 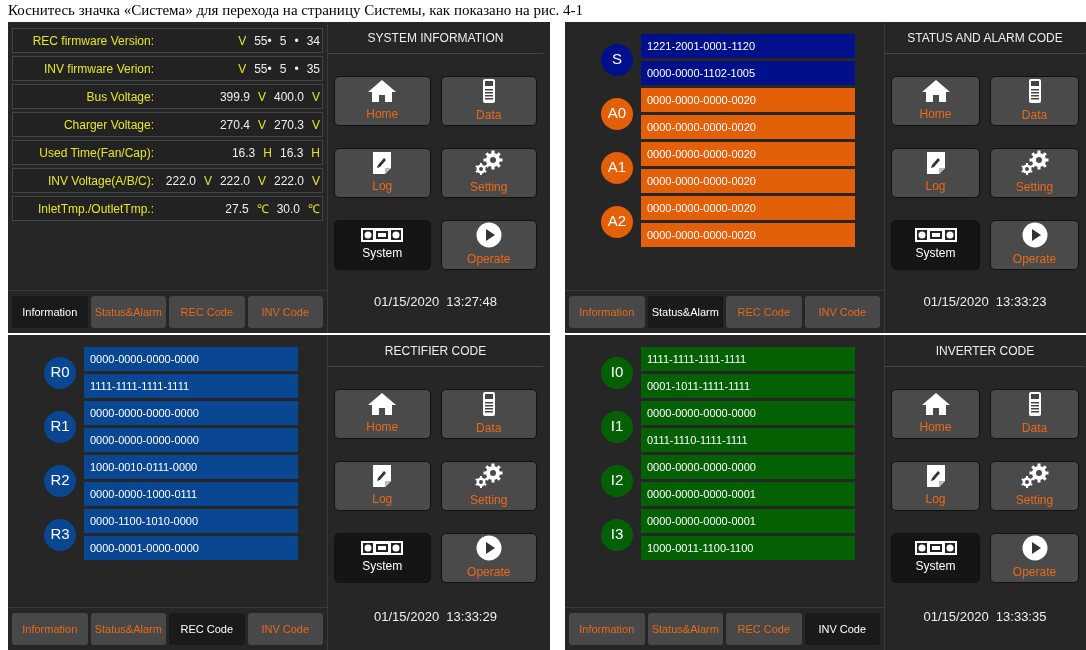 What do you see at coordinates (237, 209) in the screenshot?
I see `value-text: 27.5` at bounding box center [237, 209].